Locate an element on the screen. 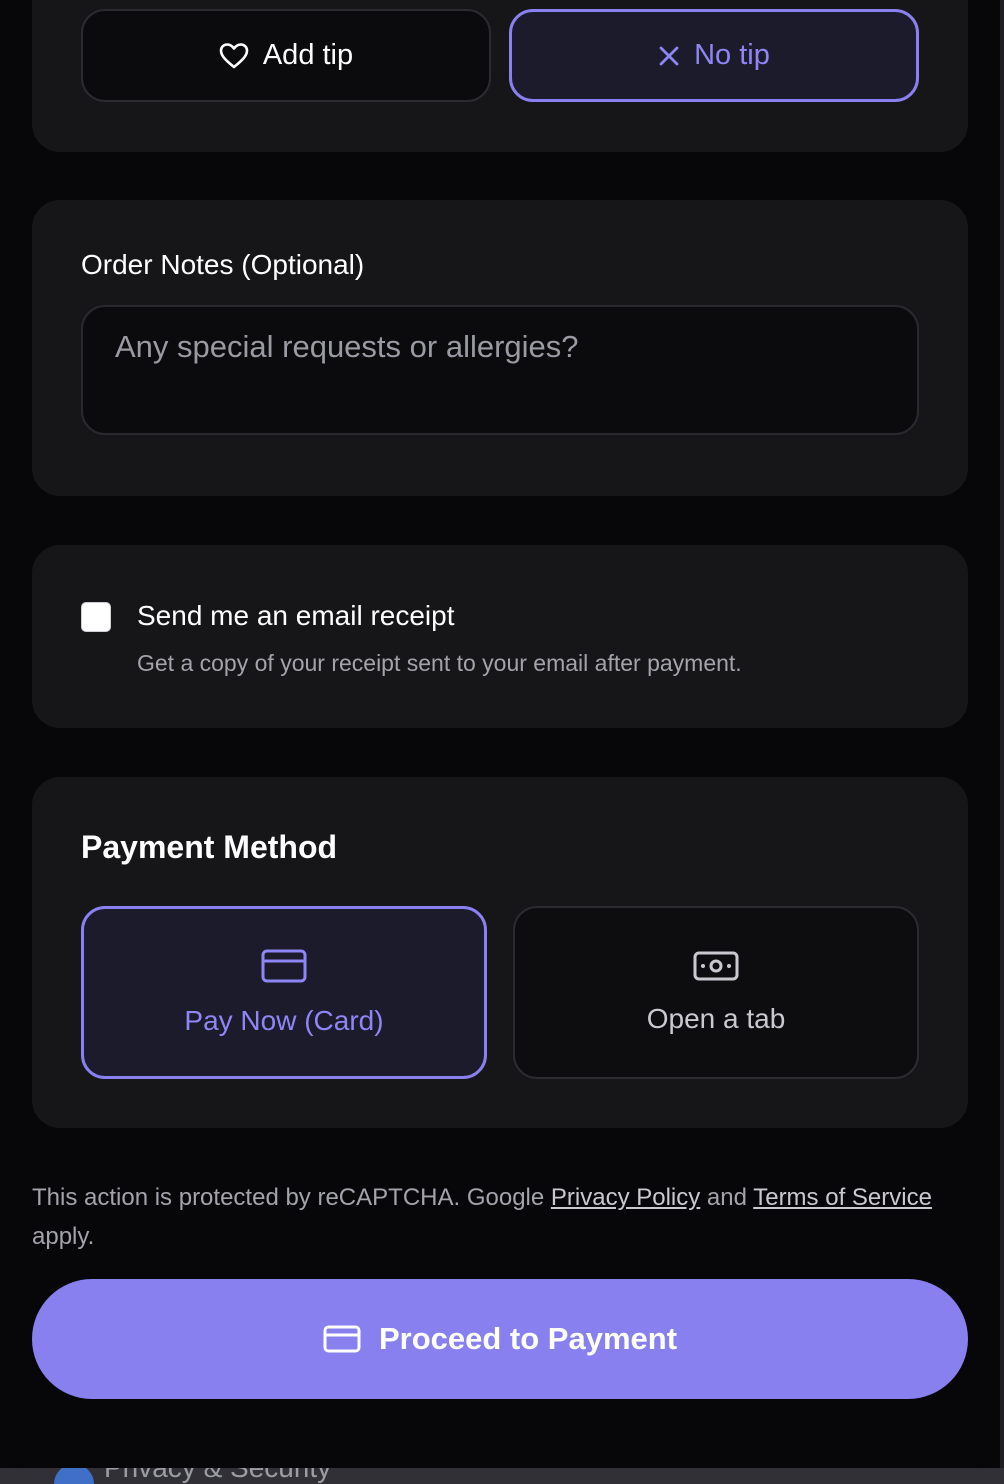  terms-of-service-link: Terms of Service is located at coordinates (842, 1197).